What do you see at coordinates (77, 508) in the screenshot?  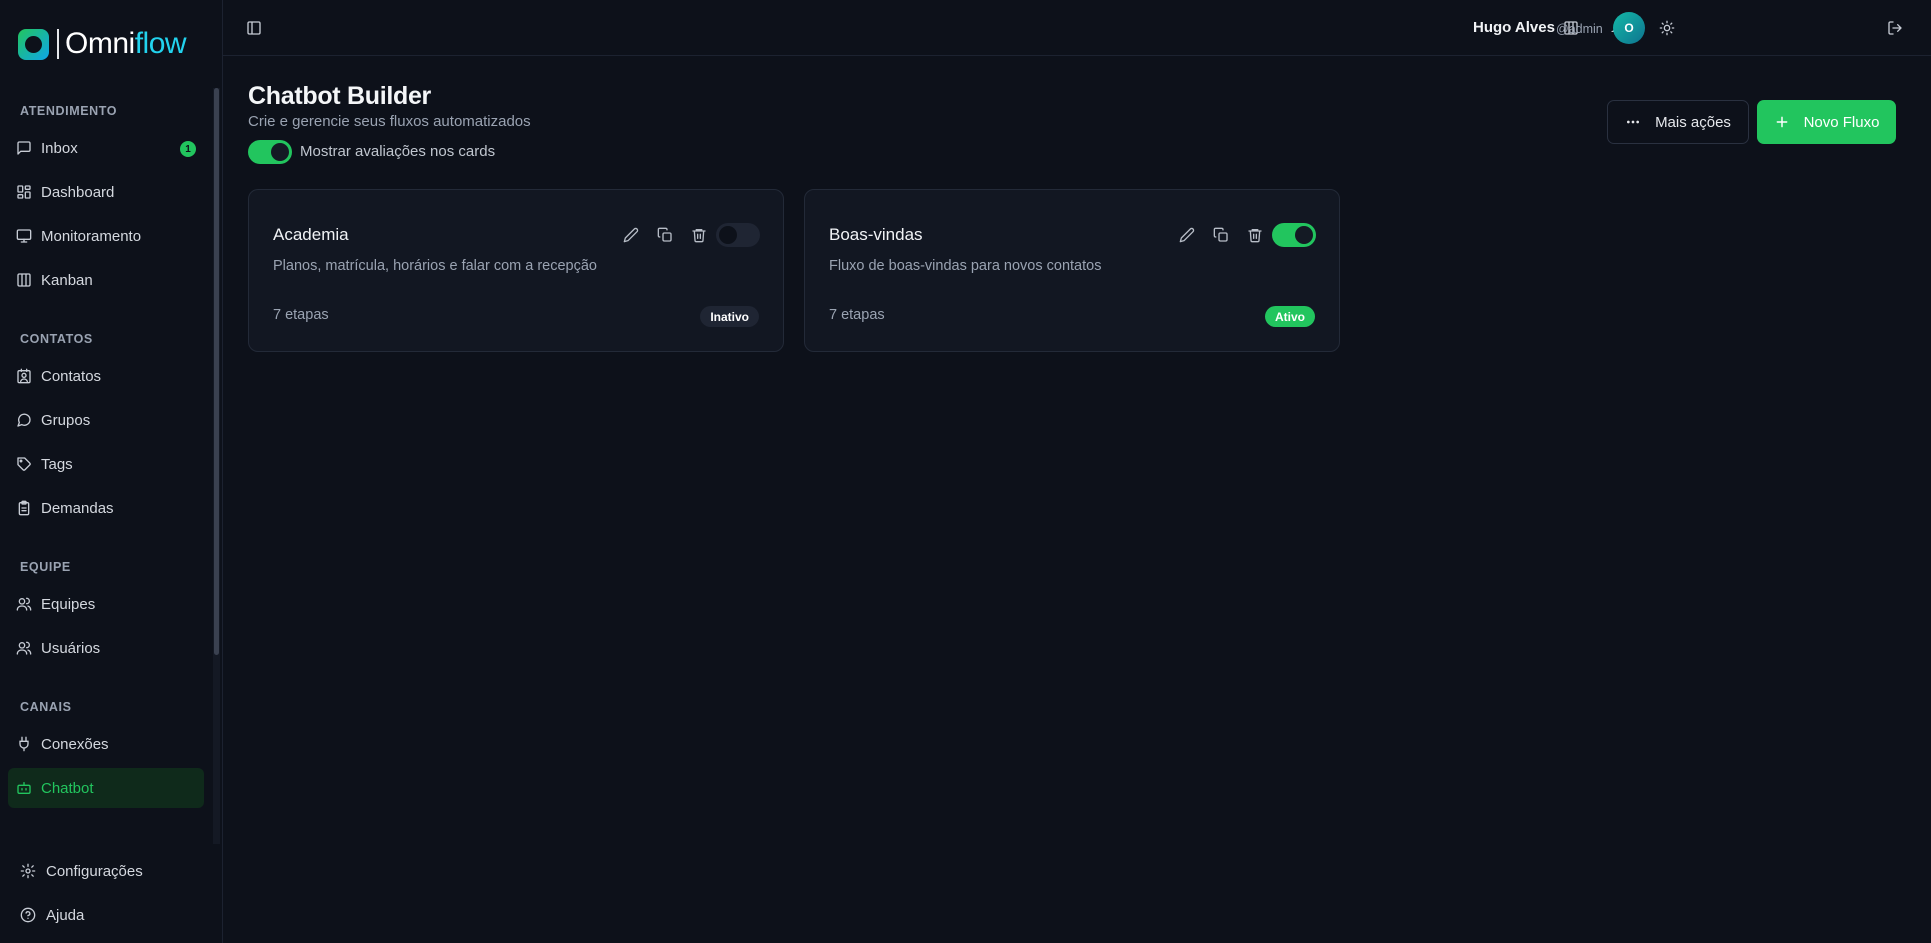 I see `sidebar-item-label: Demandas` at bounding box center [77, 508].